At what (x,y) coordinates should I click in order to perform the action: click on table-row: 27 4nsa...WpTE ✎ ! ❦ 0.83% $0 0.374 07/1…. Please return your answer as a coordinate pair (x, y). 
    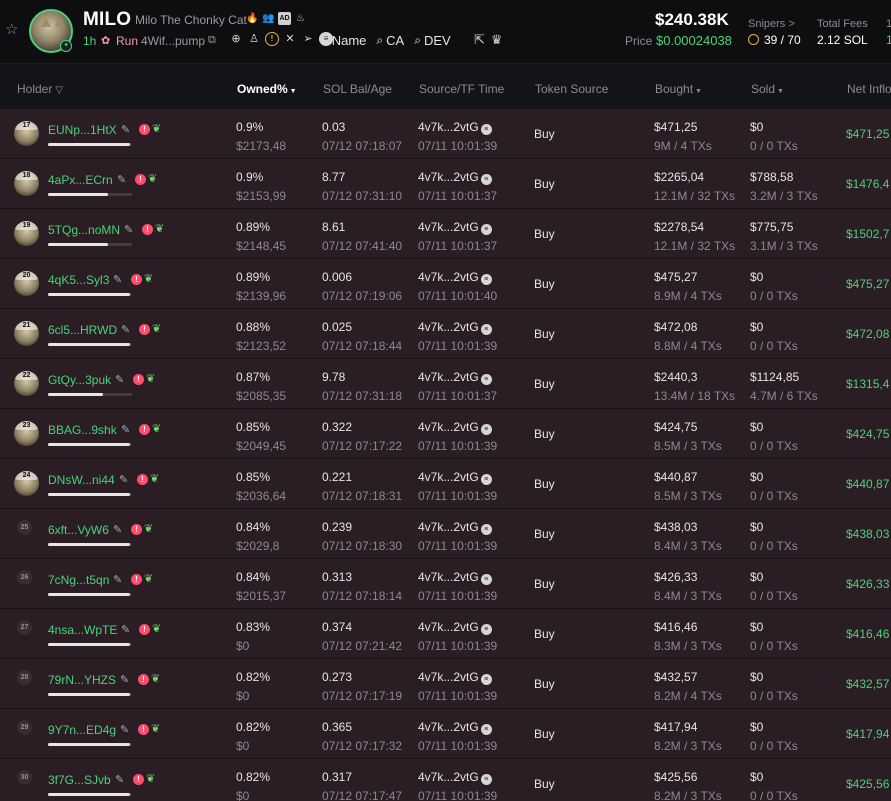
    Looking at the image, I should click on (445, 634).